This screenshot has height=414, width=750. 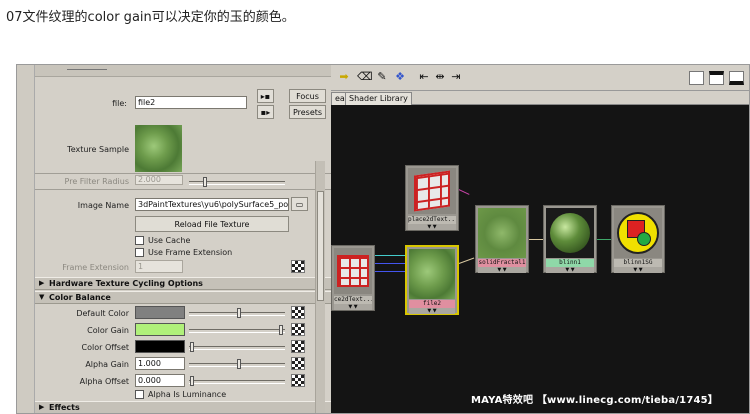 What do you see at coordinates (540, 98) in the screenshot?
I see `hypershade-tabs: ea Shader Library` at bounding box center [540, 98].